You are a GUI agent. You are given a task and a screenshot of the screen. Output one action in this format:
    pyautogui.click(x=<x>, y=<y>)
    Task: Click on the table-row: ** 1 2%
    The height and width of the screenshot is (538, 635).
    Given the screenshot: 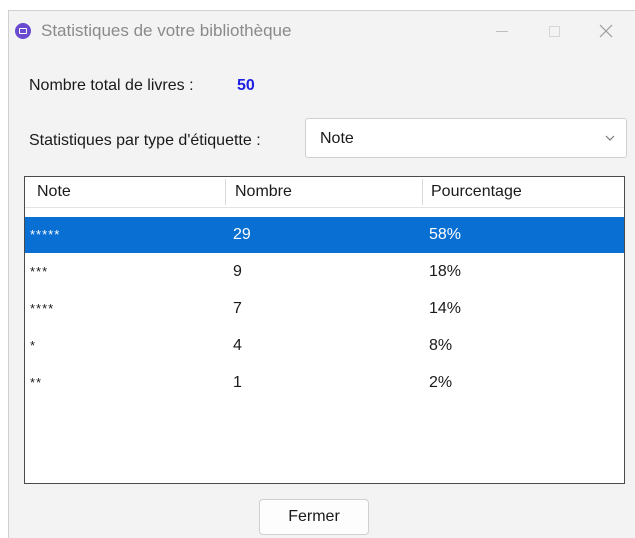 What is the action you would take?
    pyautogui.click(x=324, y=383)
    